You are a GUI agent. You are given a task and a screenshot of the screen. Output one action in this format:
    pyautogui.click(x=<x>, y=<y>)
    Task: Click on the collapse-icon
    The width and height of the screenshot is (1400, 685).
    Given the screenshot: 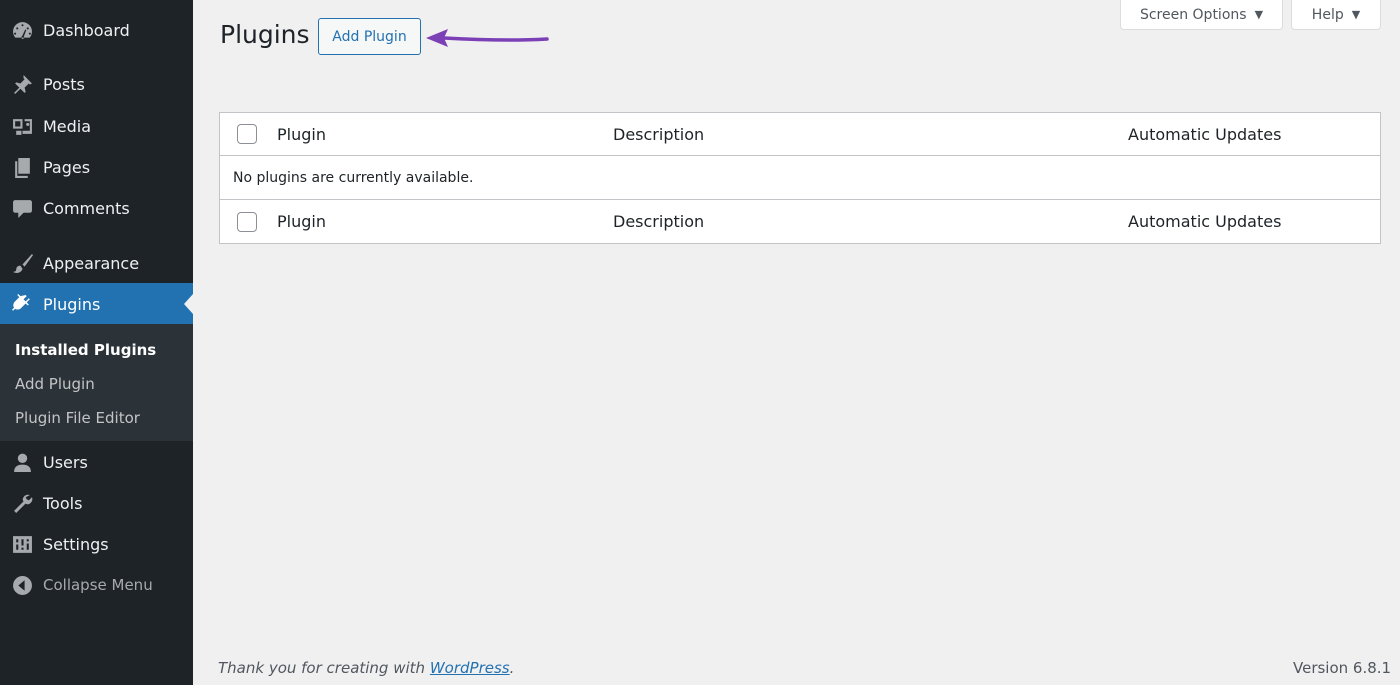 What is the action you would take?
    pyautogui.click(x=22, y=585)
    